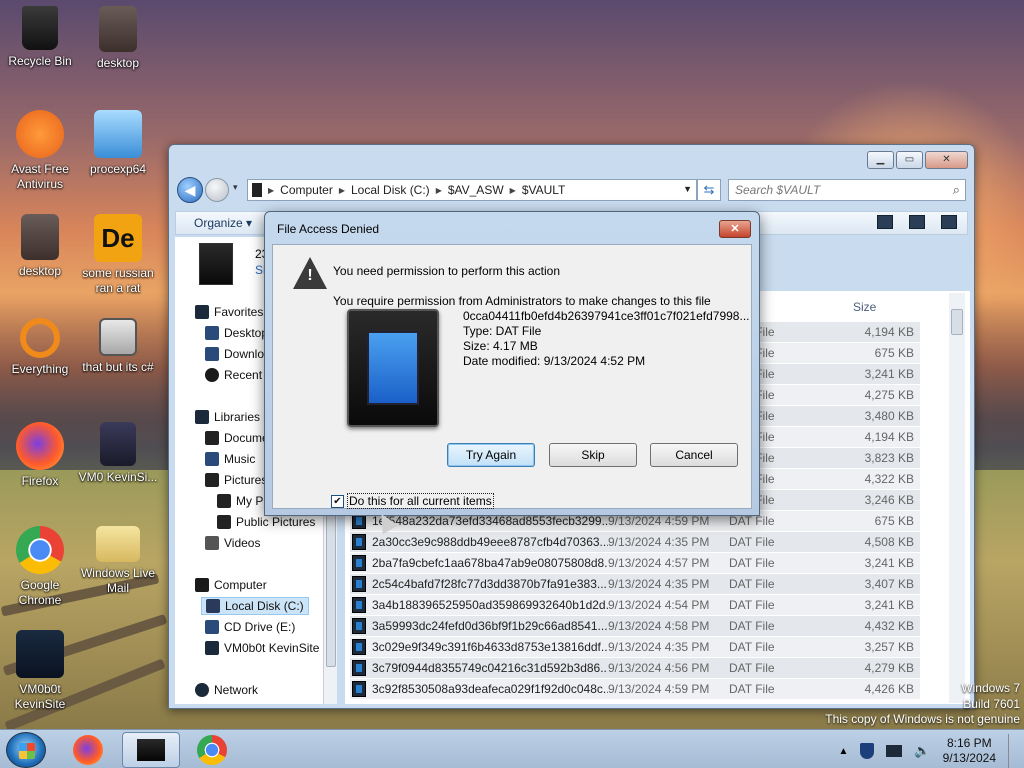 The image size is (1024, 768). I want to click on close-button: ✕, so click(946, 160).